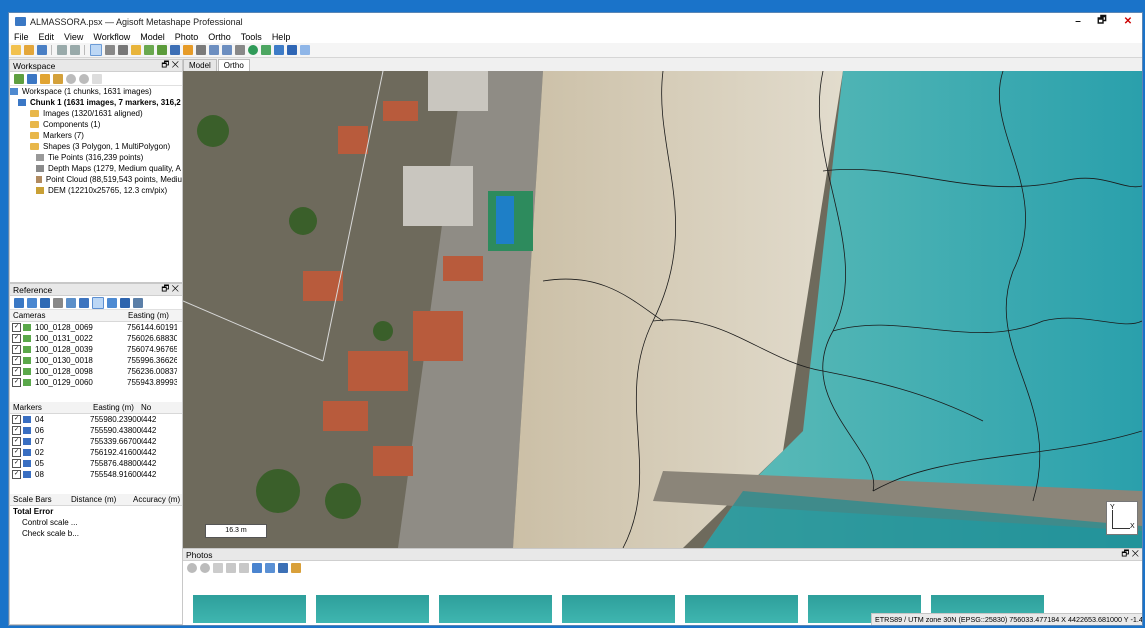 Image resolution: width=1145 pixels, height=628 pixels. I want to click on markers-column-header: Markers, so click(51, 407).